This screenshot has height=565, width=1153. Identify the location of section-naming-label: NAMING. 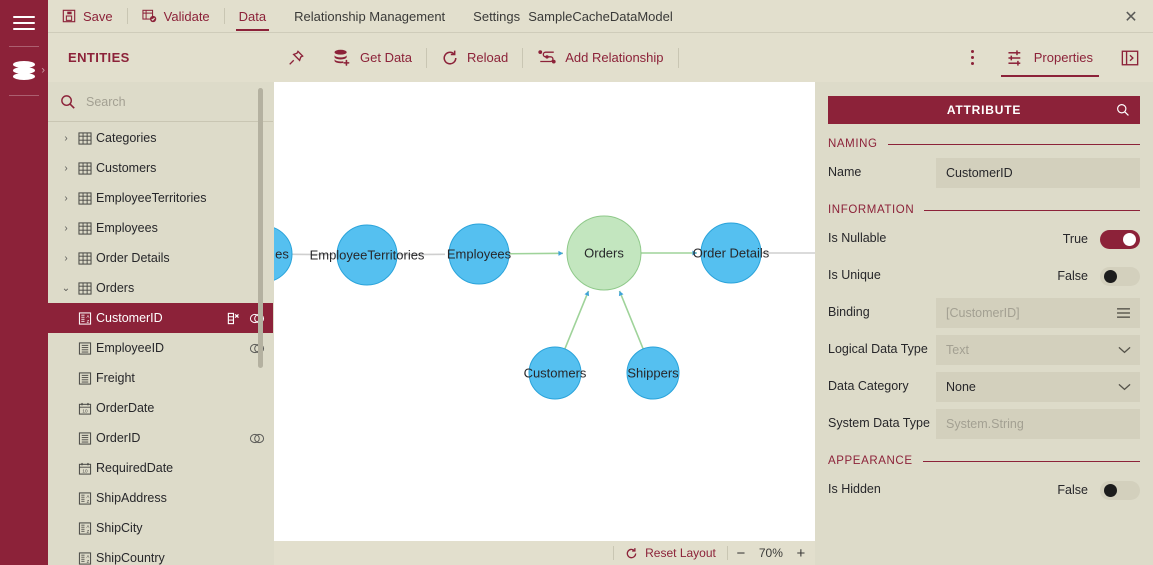
(853, 144).